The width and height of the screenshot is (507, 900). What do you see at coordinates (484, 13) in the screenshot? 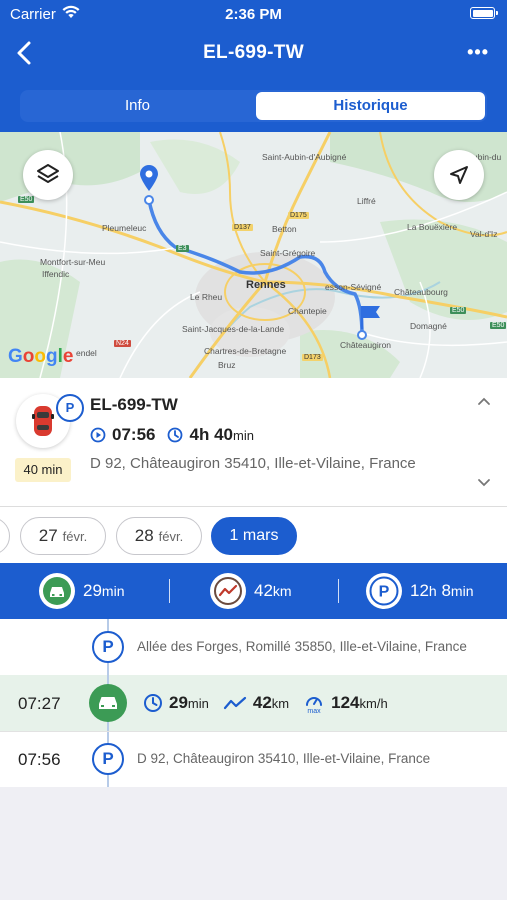
I see `battery-icon` at bounding box center [484, 13].